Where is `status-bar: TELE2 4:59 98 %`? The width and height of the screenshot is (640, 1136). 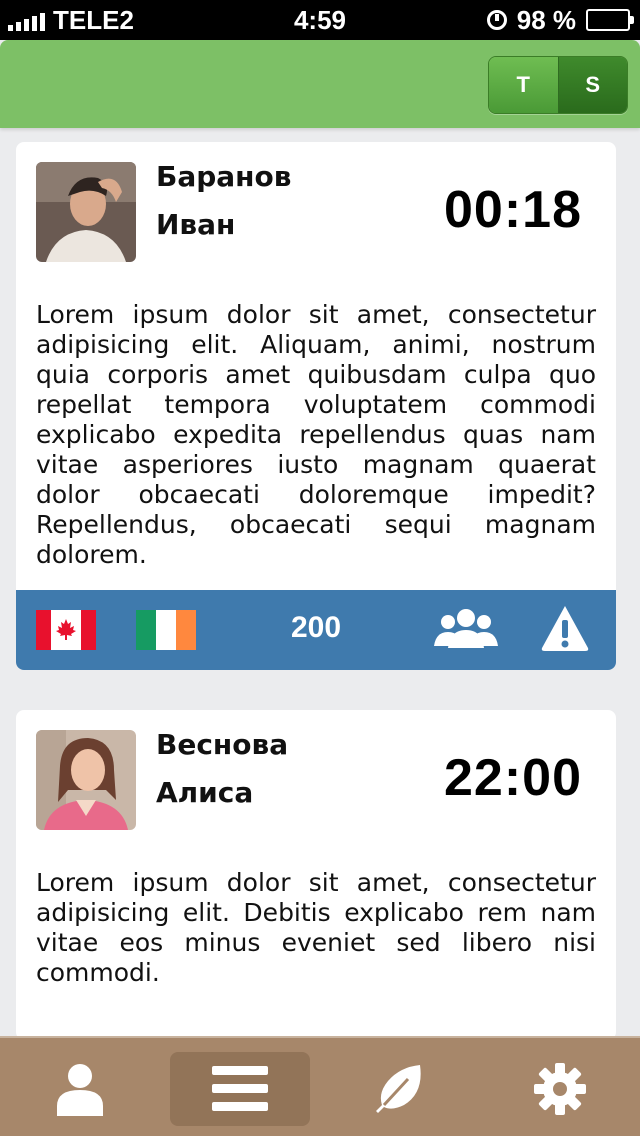 status-bar: TELE2 4:59 98 % is located at coordinates (320, 20).